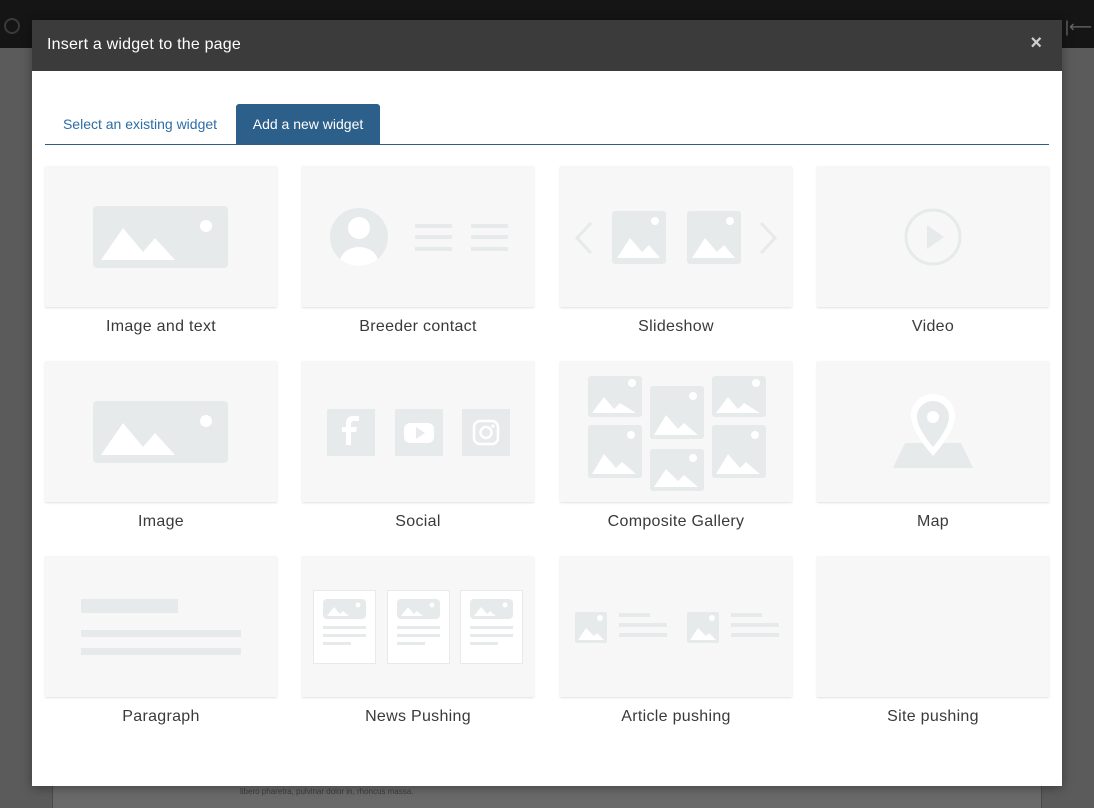  What do you see at coordinates (308, 124) in the screenshot?
I see `tab-add-new-widget: Add a new widget` at bounding box center [308, 124].